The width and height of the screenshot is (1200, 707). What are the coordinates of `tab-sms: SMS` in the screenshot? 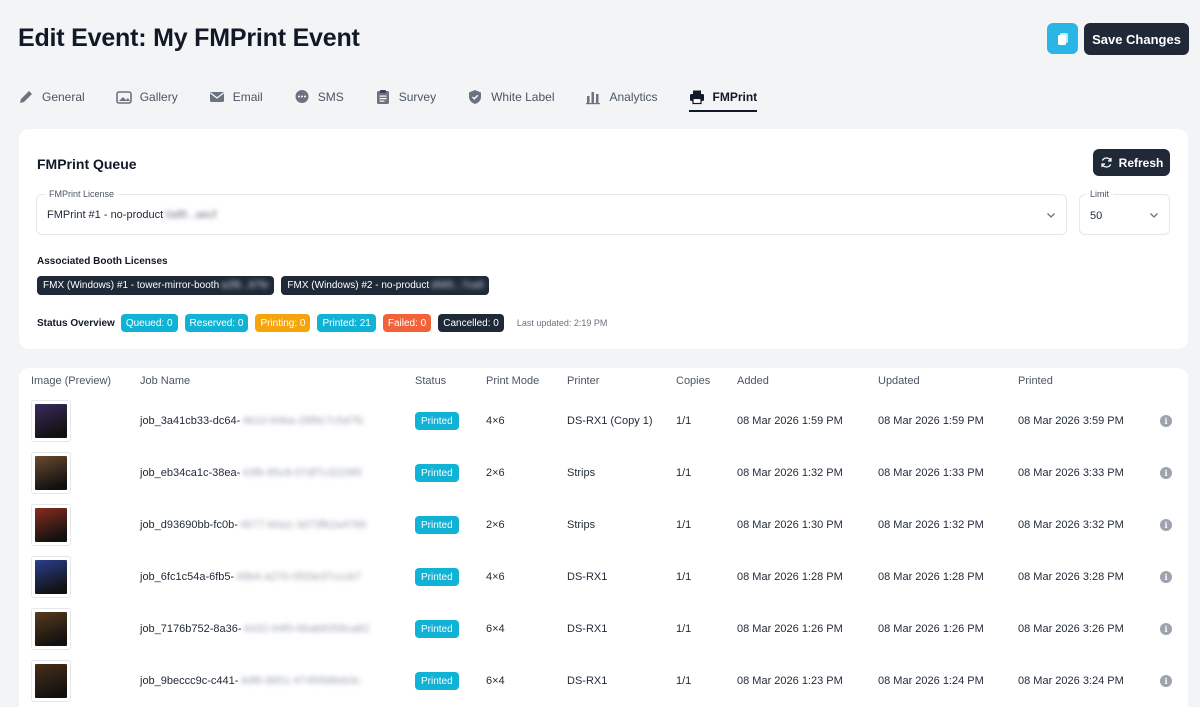 It's located at (319, 97).